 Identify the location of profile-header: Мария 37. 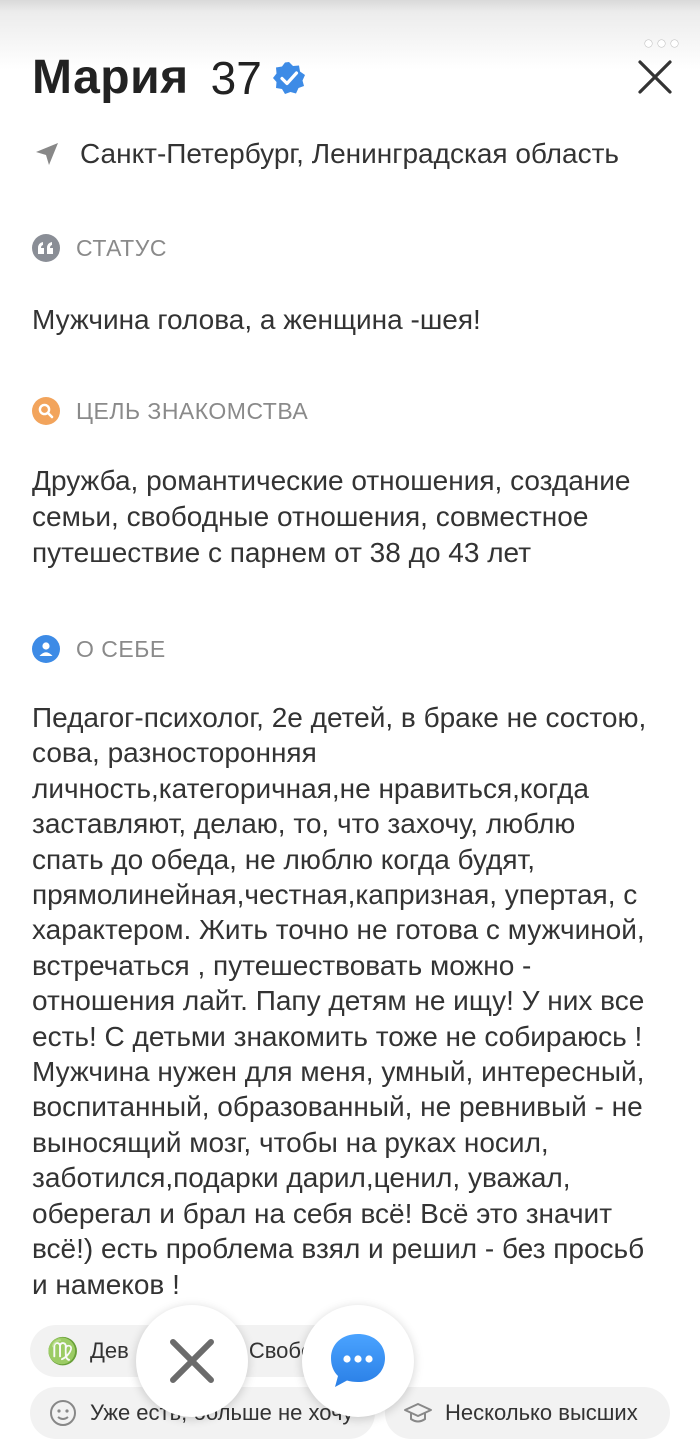
(169, 77).